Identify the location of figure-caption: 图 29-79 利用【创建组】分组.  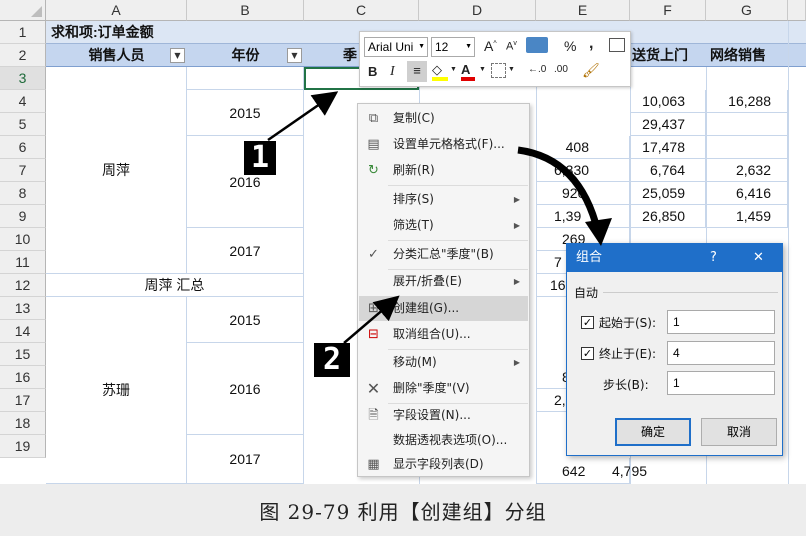
(403, 512).